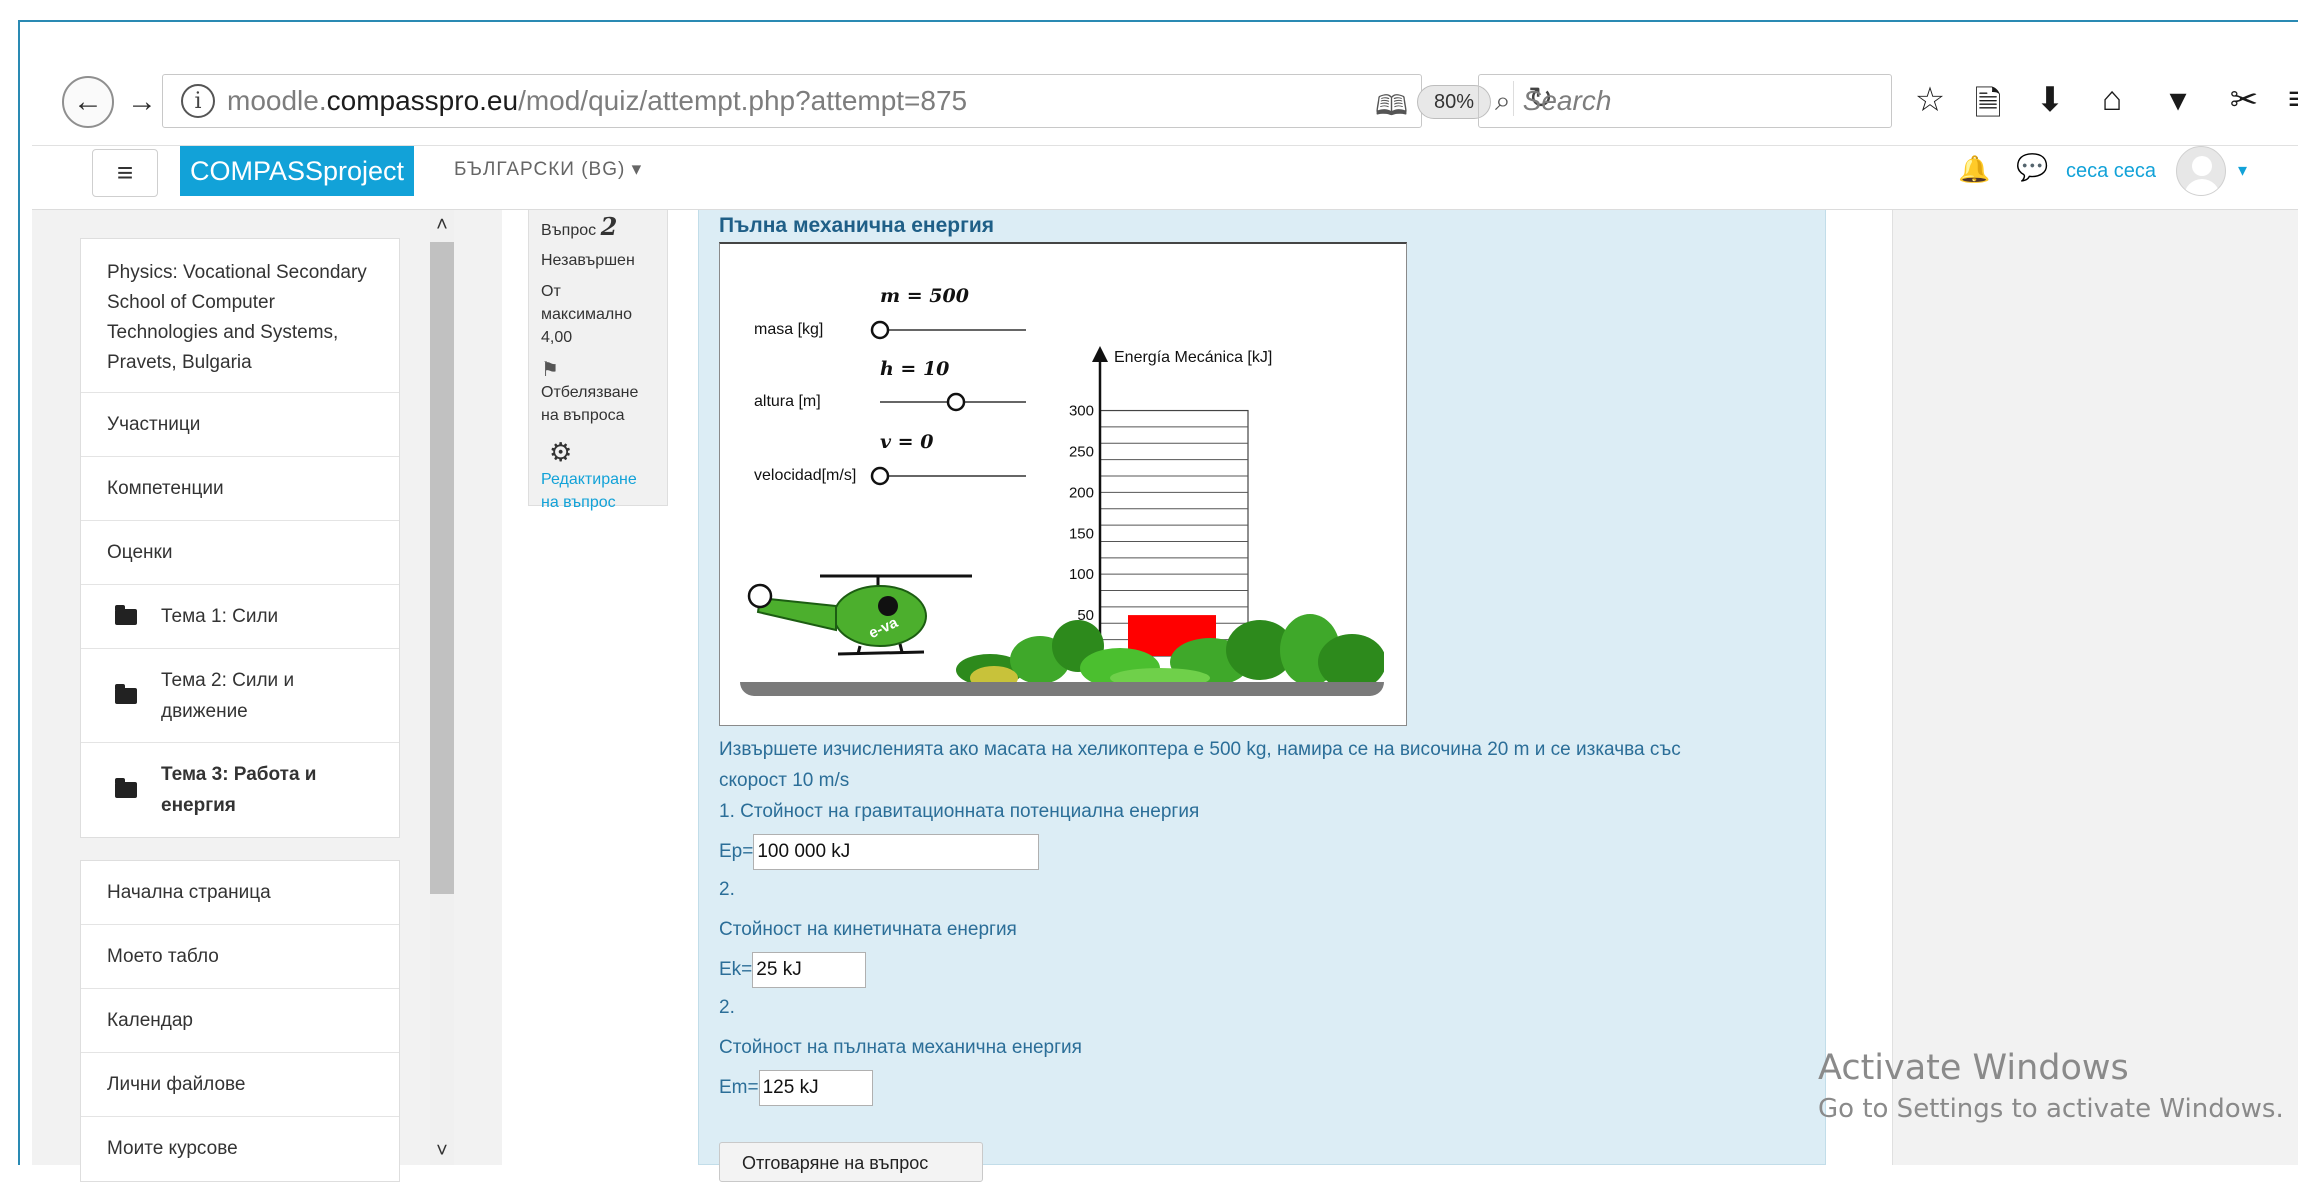 This screenshot has width=2298, height=1204. Describe the element at coordinates (2242, 170) in the screenshot. I see `chevron-down-icon: ▾` at that location.